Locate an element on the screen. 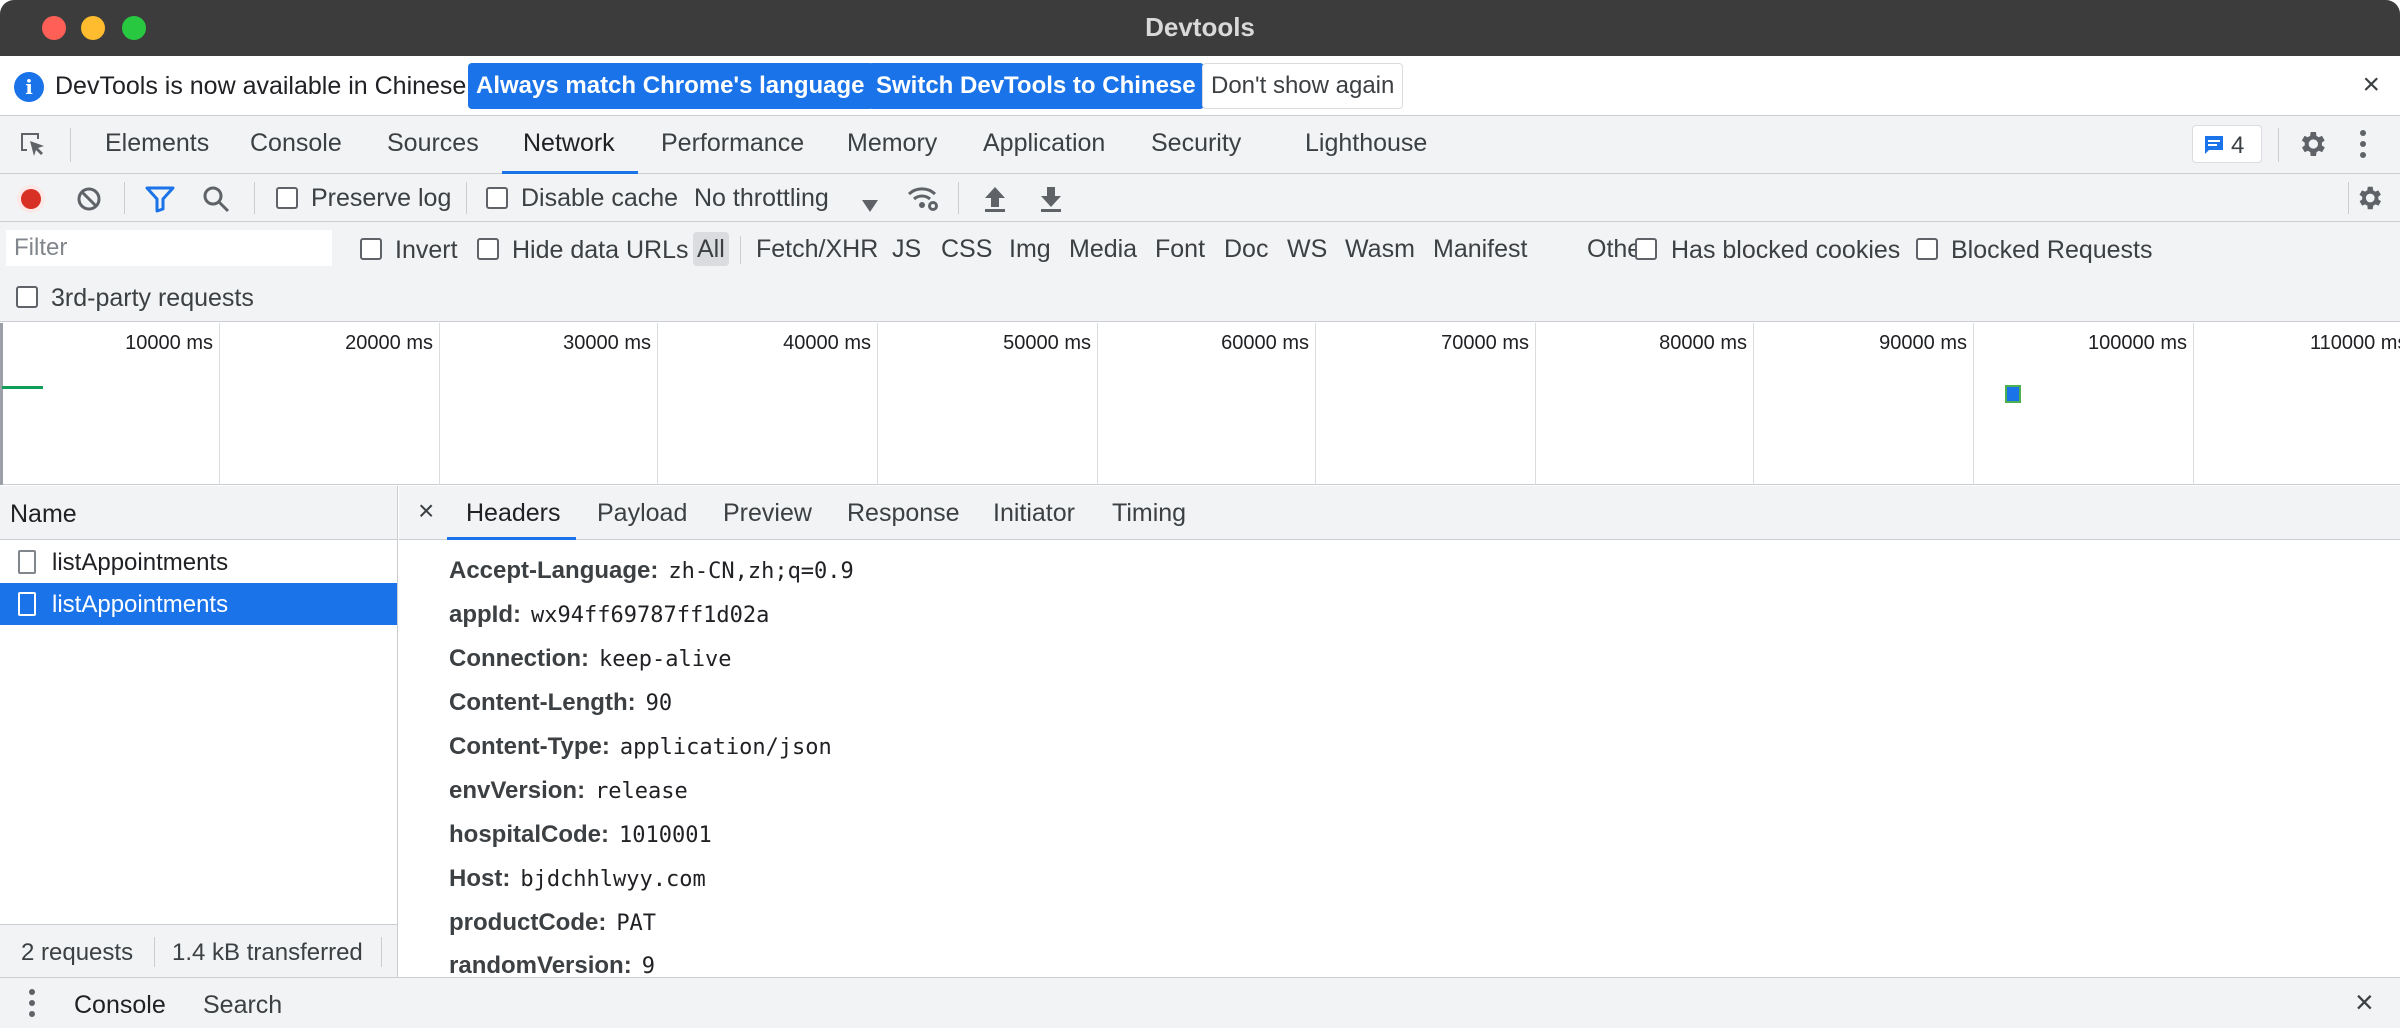 This screenshot has width=2400, height=1028. type-filter-ws: WS is located at coordinates (1307, 249).